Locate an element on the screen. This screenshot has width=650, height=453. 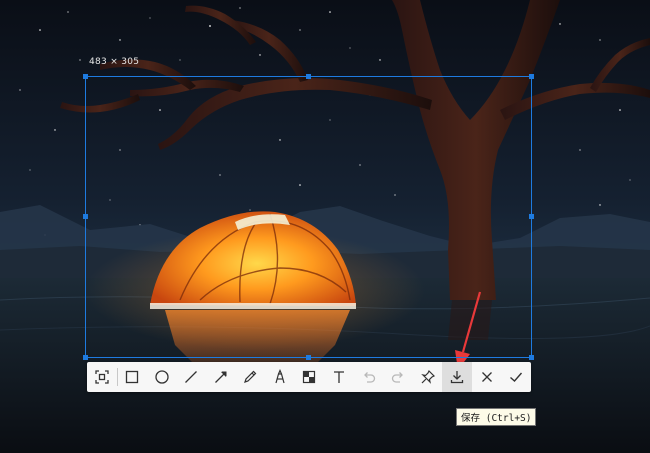
pencil-icon is located at coordinates (250, 376).